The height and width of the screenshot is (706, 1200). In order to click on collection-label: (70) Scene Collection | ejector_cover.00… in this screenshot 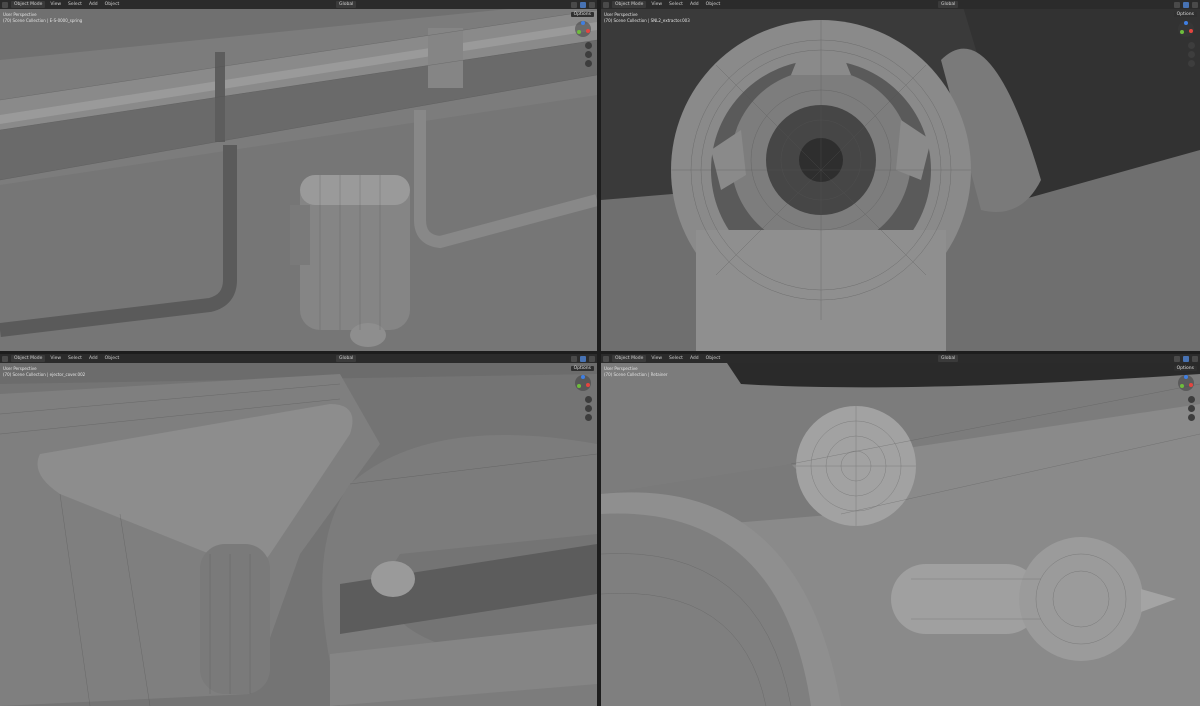, I will do `click(44, 374)`.